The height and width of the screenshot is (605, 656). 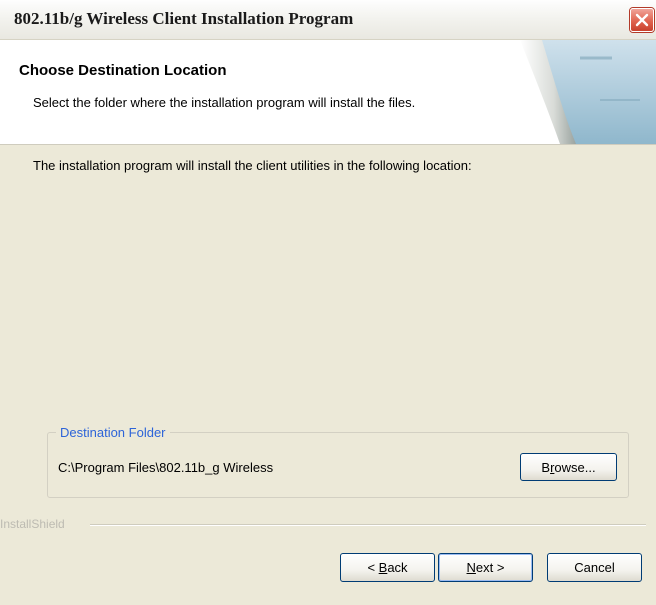 What do you see at coordinates (373, 567) in the screenshot?
I see `back-label-pre: <` at bounding box center [373, 567].